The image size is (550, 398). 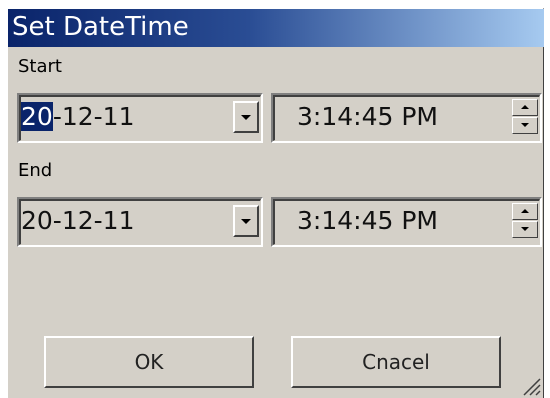 What do you see at coordinates (40, 66) in the screenshot?
I see `start-label: Start` at bounding box center [40, 66].